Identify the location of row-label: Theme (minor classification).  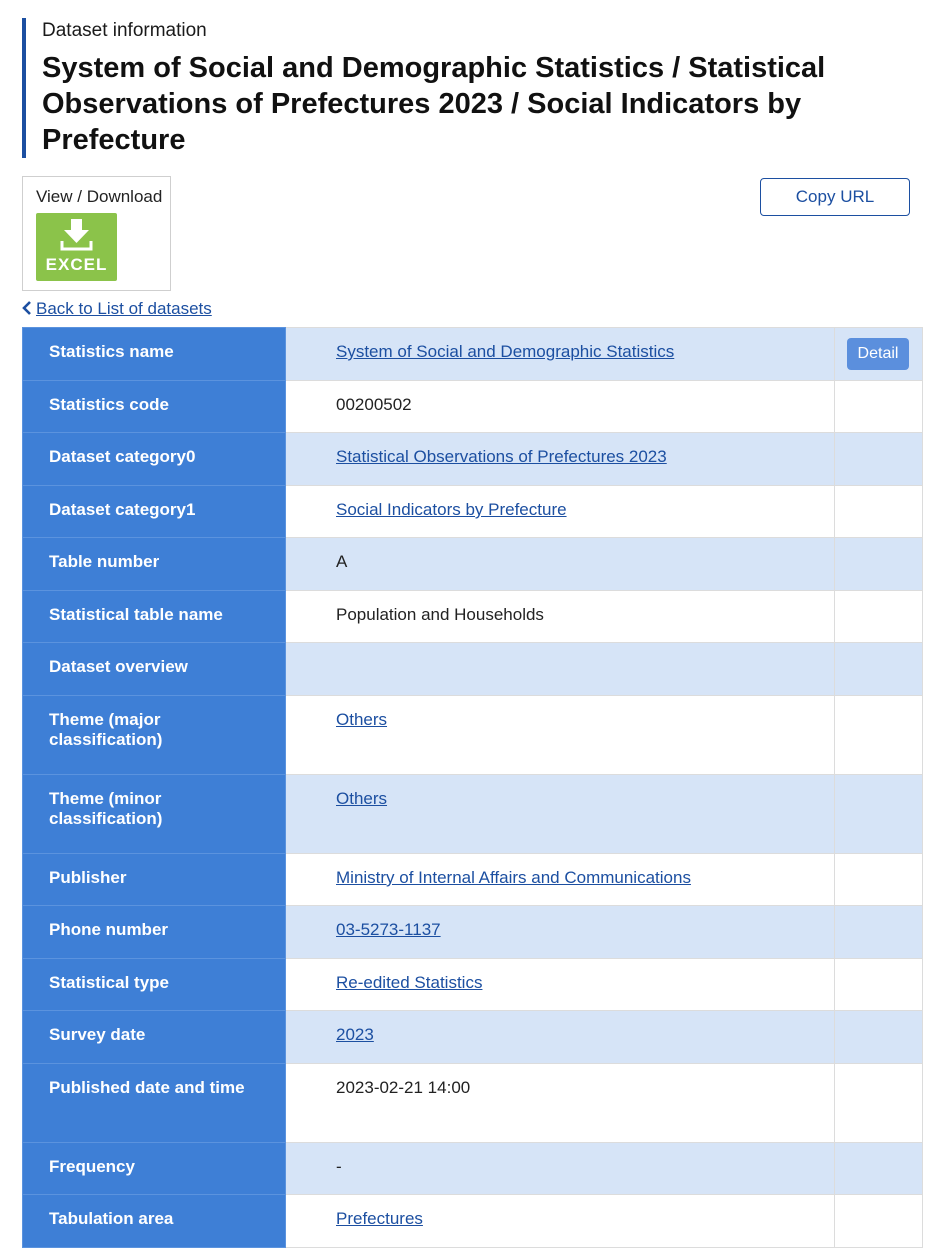
(154, 814).